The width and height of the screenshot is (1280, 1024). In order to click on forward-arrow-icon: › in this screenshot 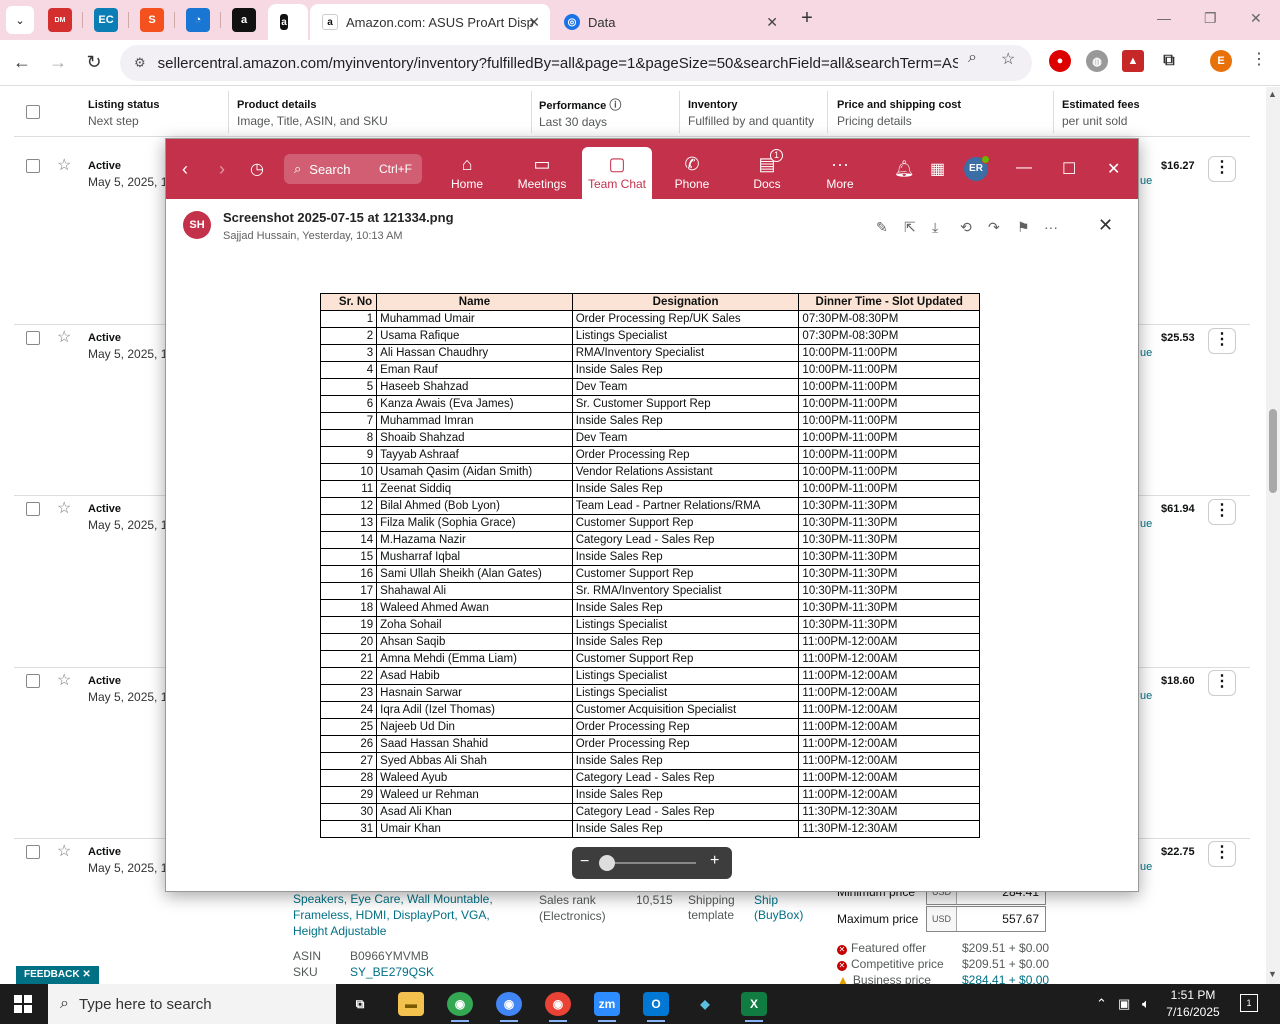, I will do `click(222, 169)`.